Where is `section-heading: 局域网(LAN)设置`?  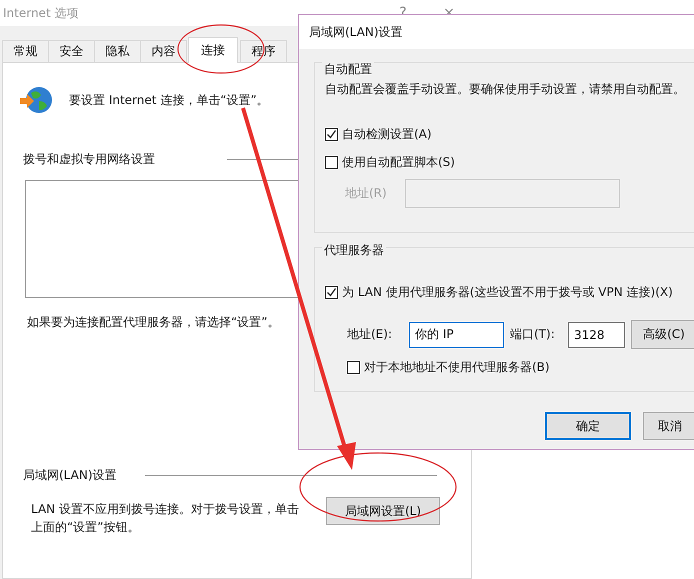 section-heading: 局域网(LAN)设置 is located at coordinates (70, 475).